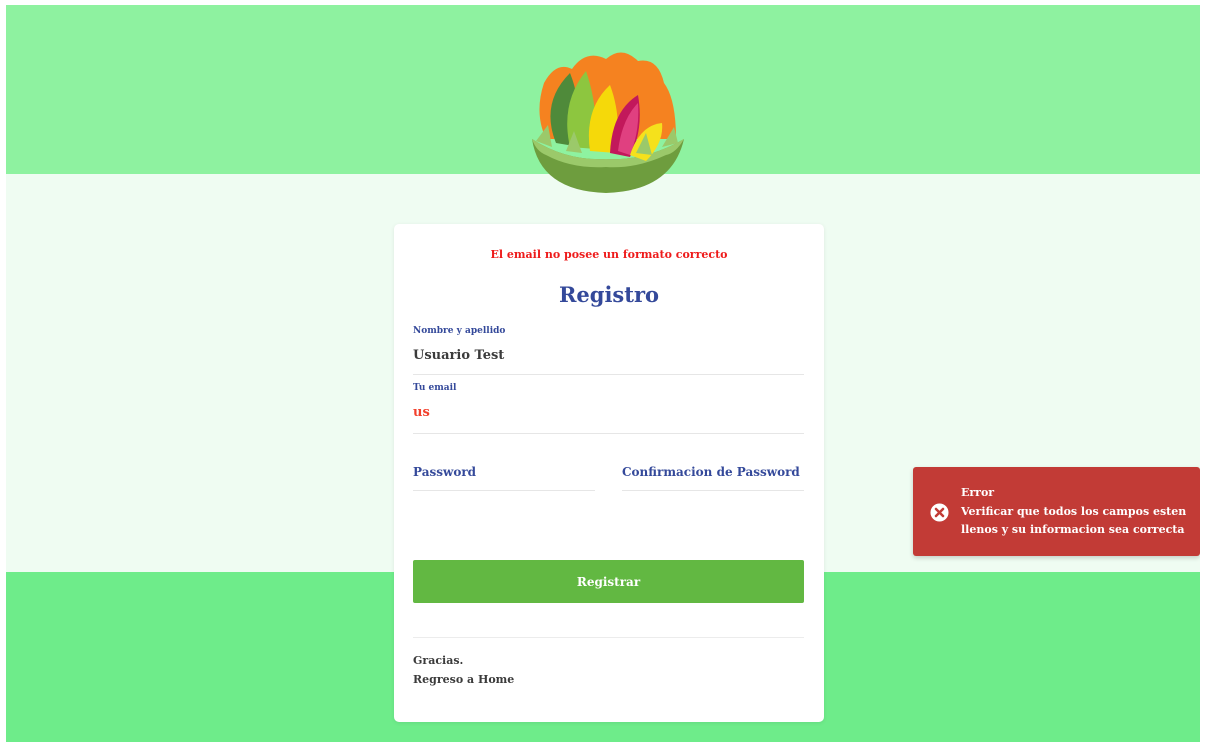 This screenshot has height=747, width=1207. Describe the element at coordinates (609, 294) in the screenshot. I see `page-title: Registro` at that location.